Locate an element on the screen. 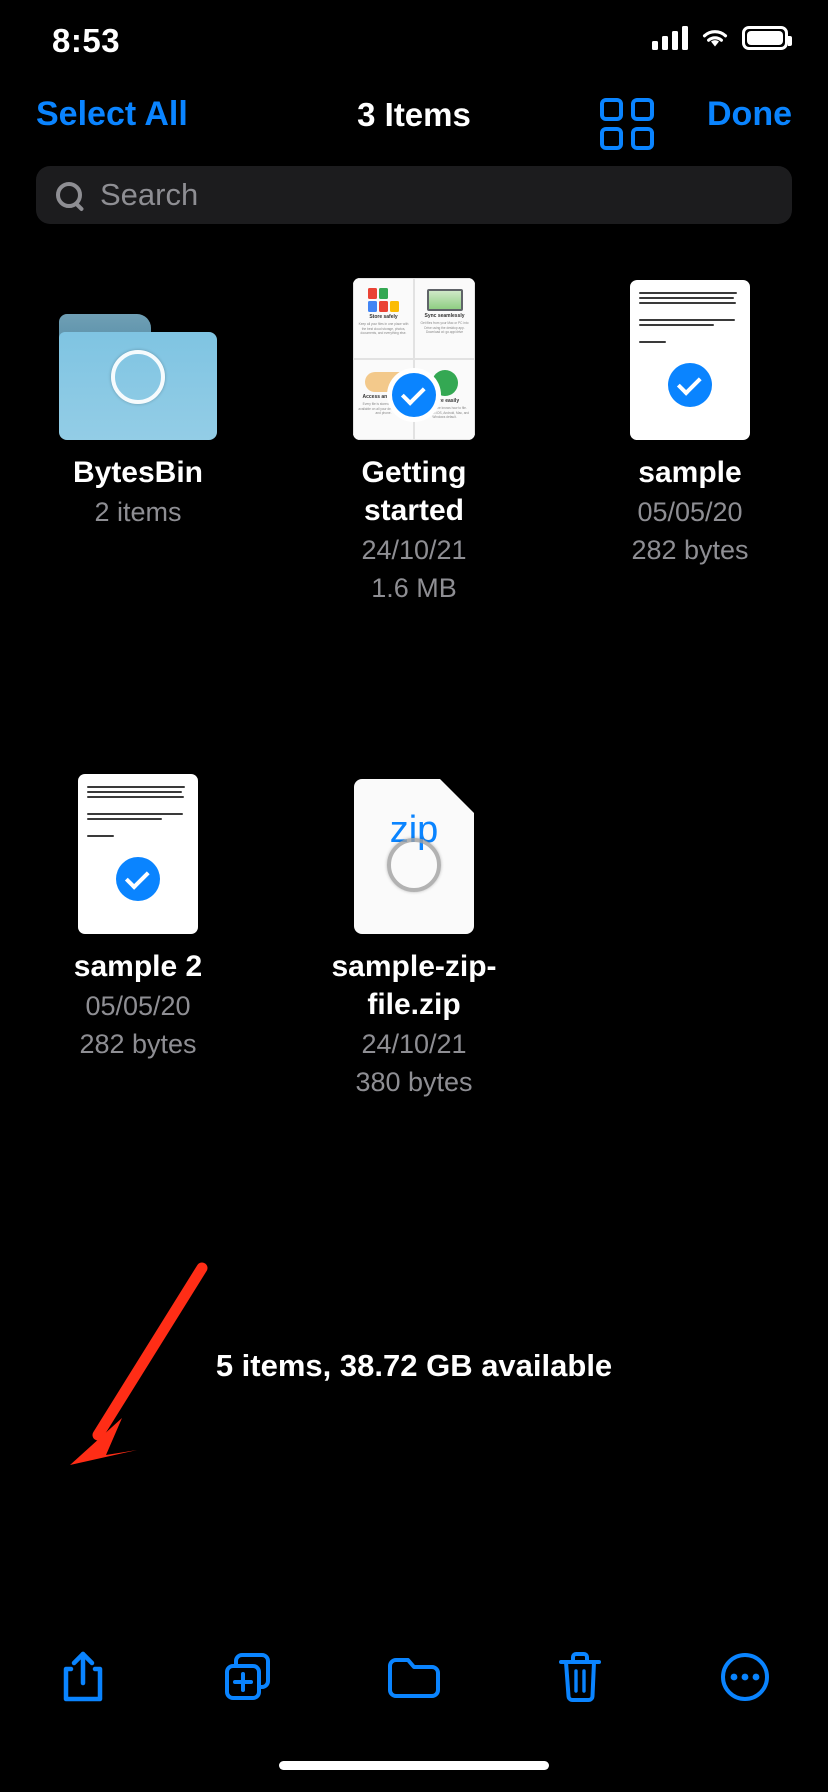  navigation-bar: Select All 3 Items Done is located at coordinates (414, 123).